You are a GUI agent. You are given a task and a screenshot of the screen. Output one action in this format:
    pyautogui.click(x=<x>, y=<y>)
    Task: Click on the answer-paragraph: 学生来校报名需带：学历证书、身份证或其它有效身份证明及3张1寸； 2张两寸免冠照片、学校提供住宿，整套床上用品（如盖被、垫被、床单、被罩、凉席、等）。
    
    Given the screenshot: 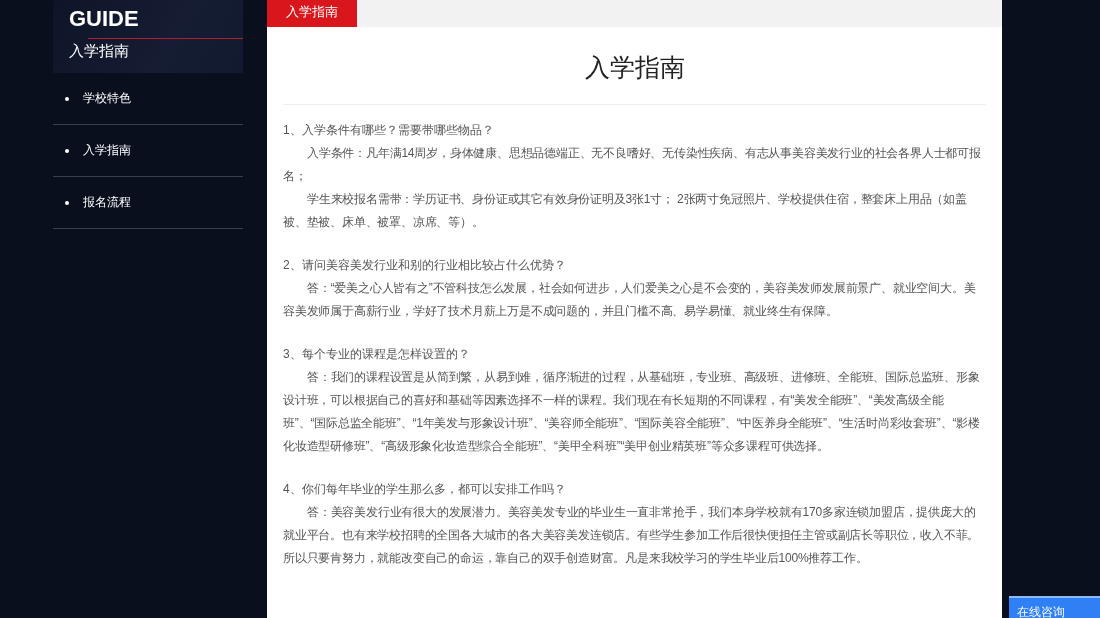 What is the action you would take?
    pyautogui.click(x=625, y=211)
    